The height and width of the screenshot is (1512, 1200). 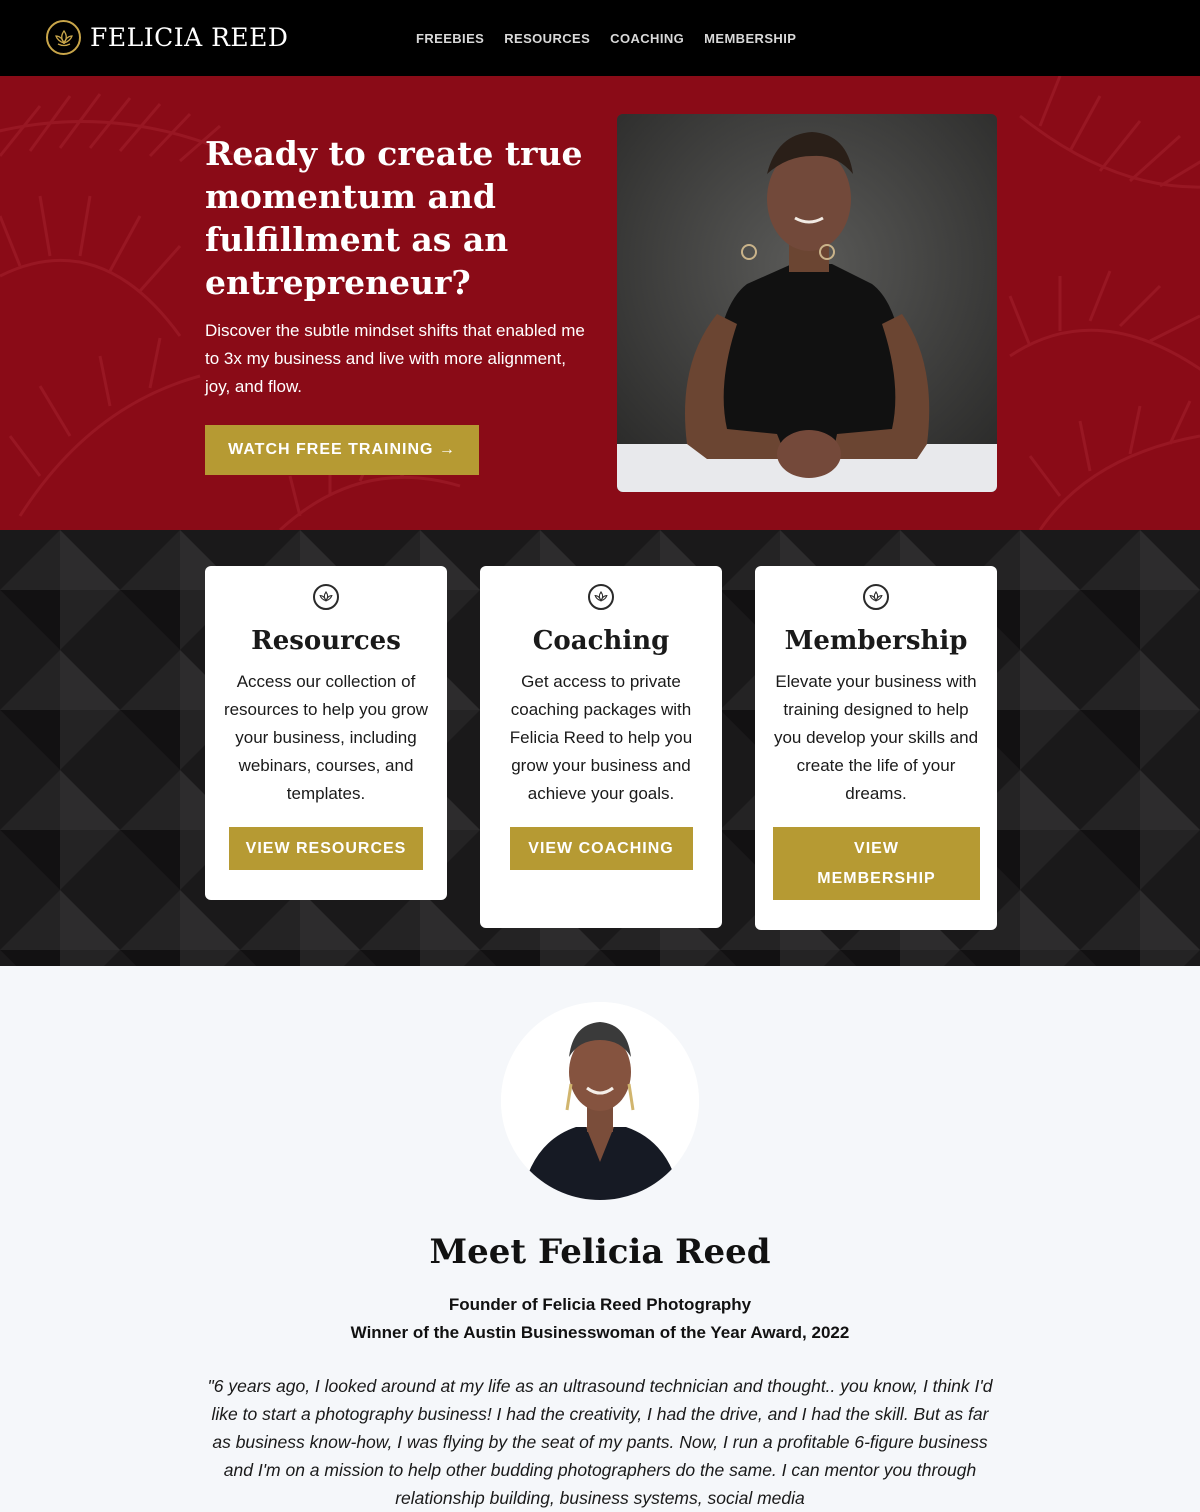 What do you see at coordinates (326, 641) in the screenshot?
I see `card-title: Resources` at bounding box center [326, 641].